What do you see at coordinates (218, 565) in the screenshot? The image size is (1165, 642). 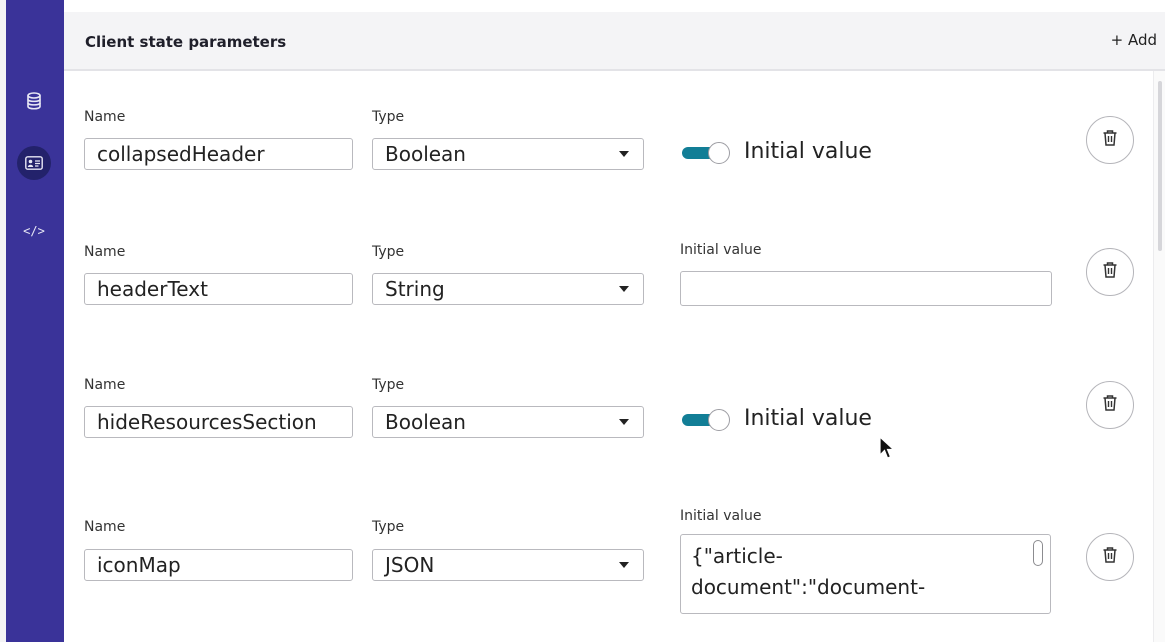 I see `name-input: iconMap` at bounding box center [218, 565].